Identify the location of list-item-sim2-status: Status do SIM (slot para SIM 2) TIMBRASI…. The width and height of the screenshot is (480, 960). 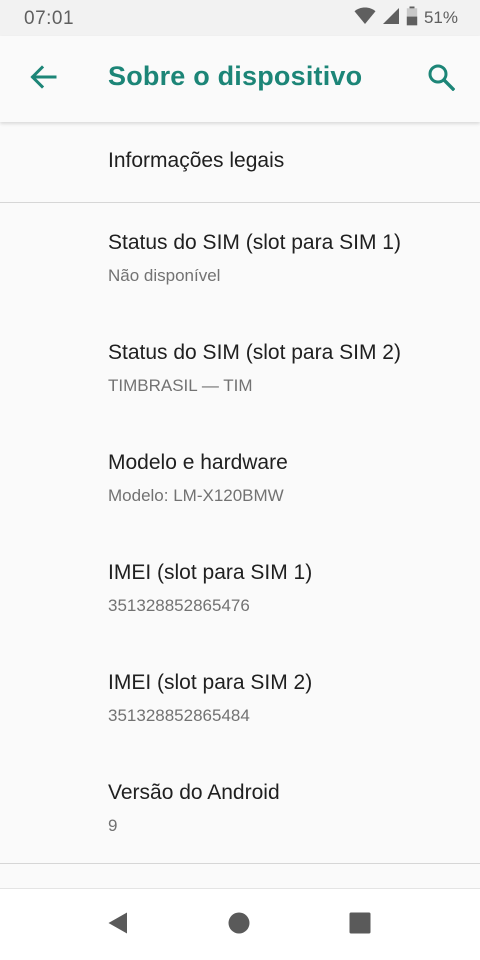
(240, 368).